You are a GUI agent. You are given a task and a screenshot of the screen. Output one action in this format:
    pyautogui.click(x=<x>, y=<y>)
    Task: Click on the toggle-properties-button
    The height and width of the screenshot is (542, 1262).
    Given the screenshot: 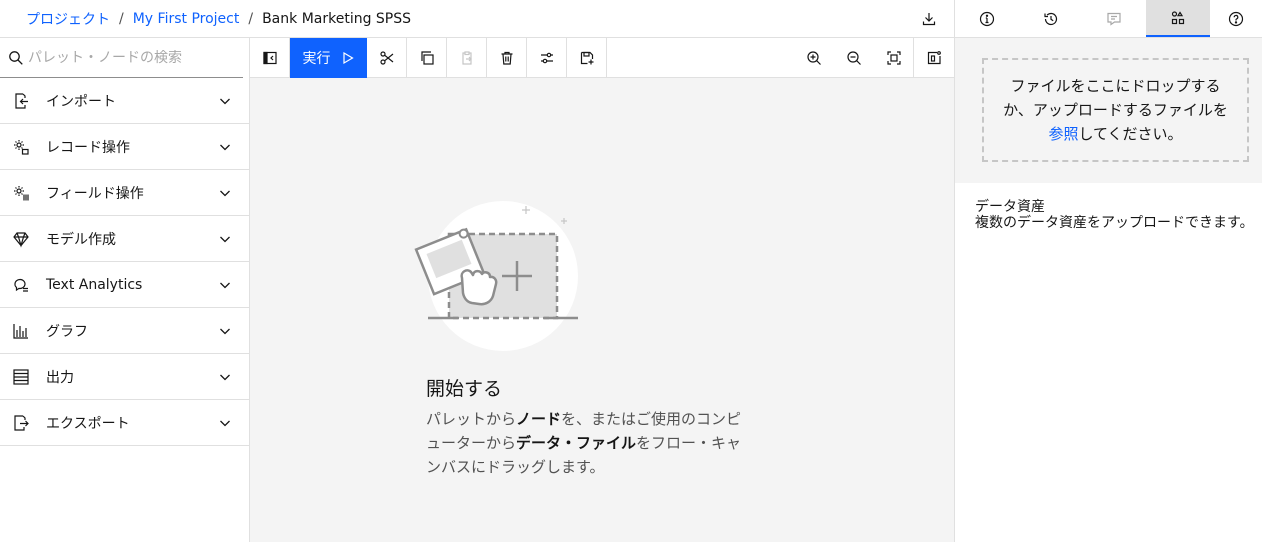 What is the action you would take?
    pyautogui.click(x=934, y=58)
    